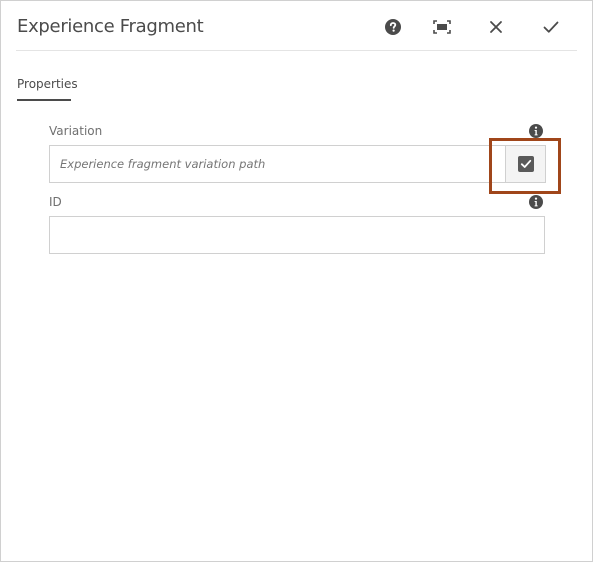 The width and height of the screenshot is (593, 562). I want to click on variation-picker-button, so click(525, 164).